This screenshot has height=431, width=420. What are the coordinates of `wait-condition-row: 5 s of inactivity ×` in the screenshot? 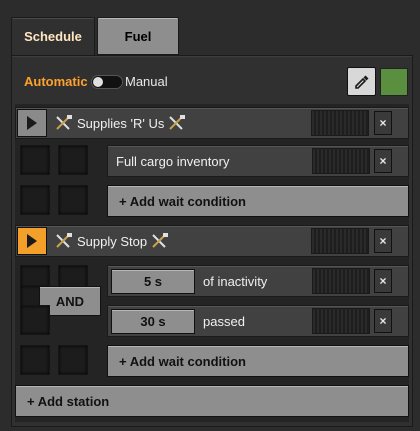 It's located at (258, 281).